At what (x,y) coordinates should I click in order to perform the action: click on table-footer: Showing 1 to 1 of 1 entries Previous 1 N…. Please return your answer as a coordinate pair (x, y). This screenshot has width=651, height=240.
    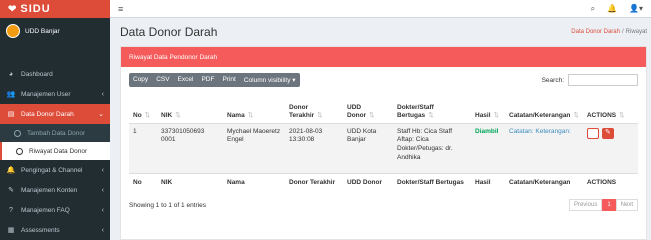
    Looking at the image, I should click on (383, 205).